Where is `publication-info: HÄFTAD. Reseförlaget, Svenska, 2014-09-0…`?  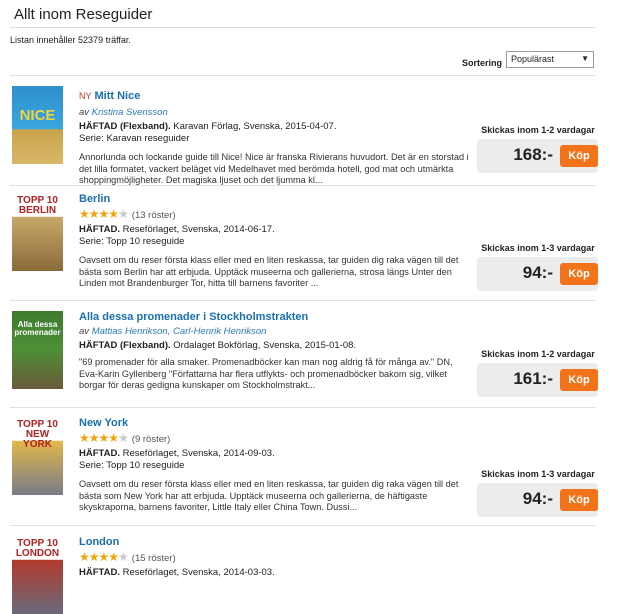 publication-info: HÄFTAD. Reseförlaget, Svenska, 2014-09-0… is located at coordinates (177, 453).